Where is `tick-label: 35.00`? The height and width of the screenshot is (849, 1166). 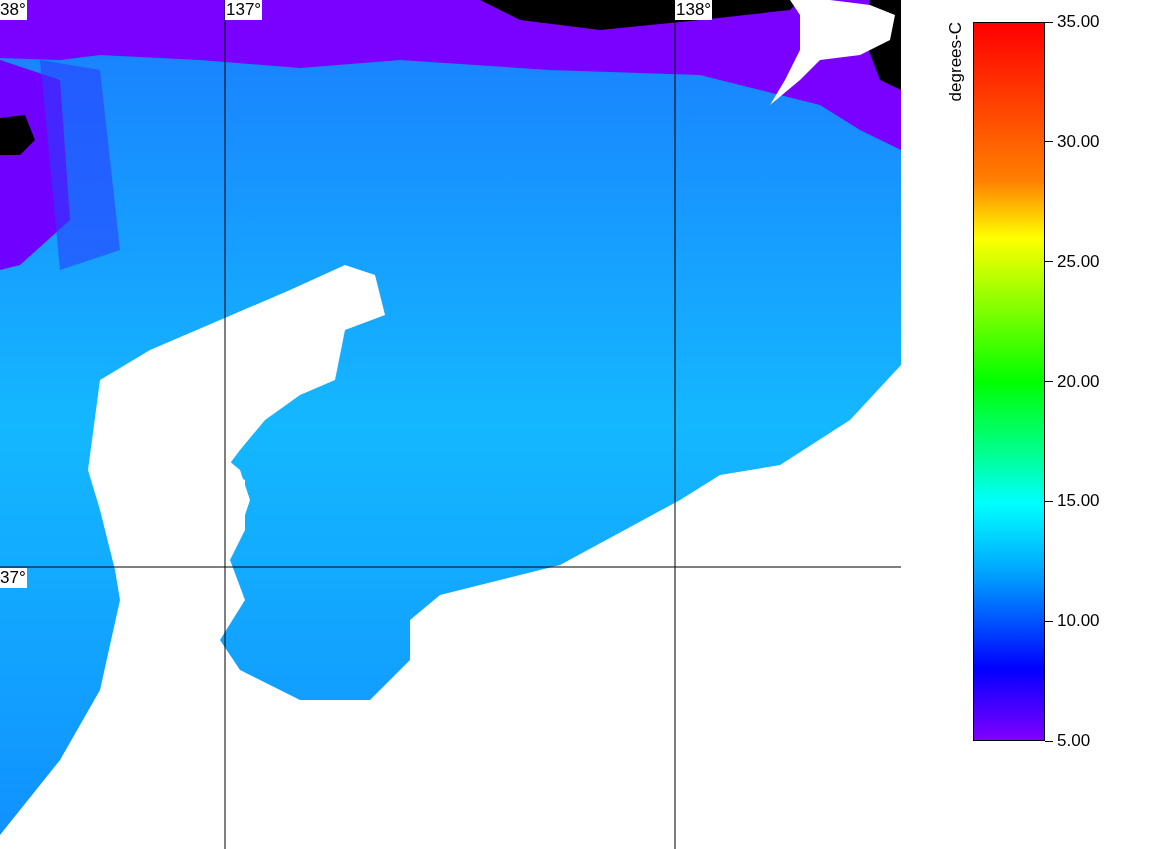 tick-label: 35.00 is located at coordinates (1078, 22).